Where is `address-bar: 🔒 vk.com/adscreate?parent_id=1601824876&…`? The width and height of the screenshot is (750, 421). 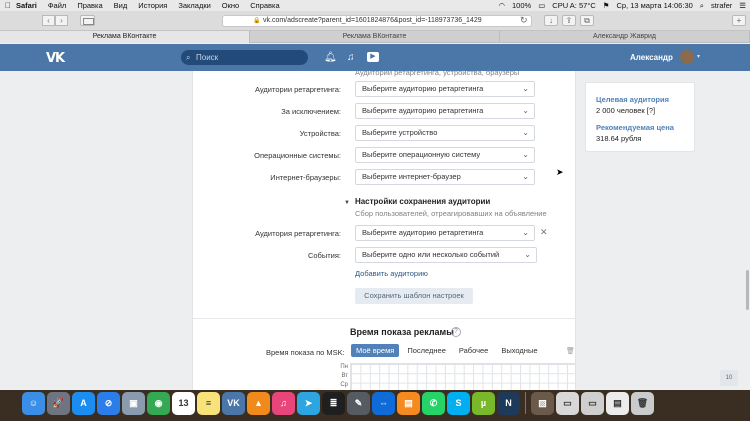 address-bar: 🔒 vk.com/adscreate?parent_id=1601824876&… is located at coordinates (377, 21).